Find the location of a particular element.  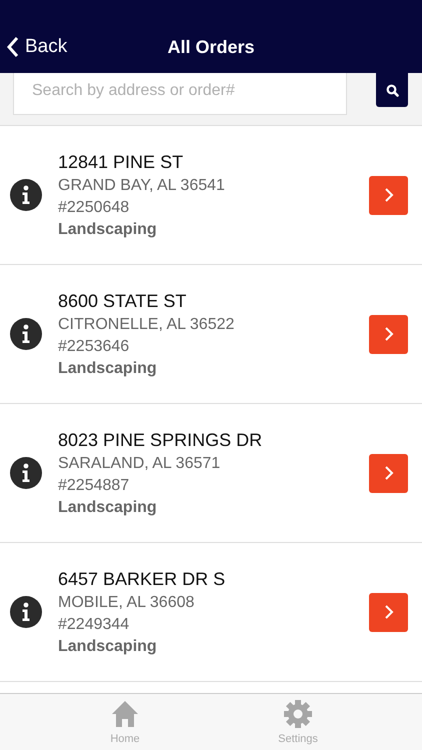

tab-item: Settings is located at coordinates (298, 722).